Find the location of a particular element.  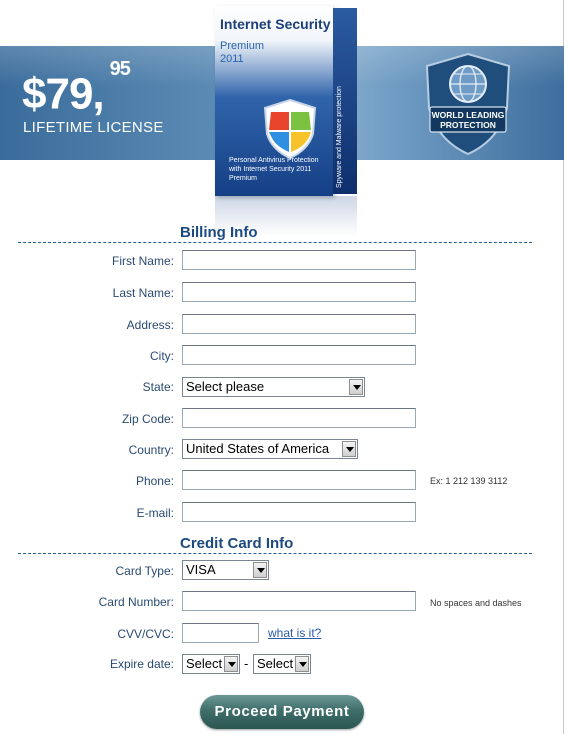

zip-code-field is located at coordinates (299, 418).